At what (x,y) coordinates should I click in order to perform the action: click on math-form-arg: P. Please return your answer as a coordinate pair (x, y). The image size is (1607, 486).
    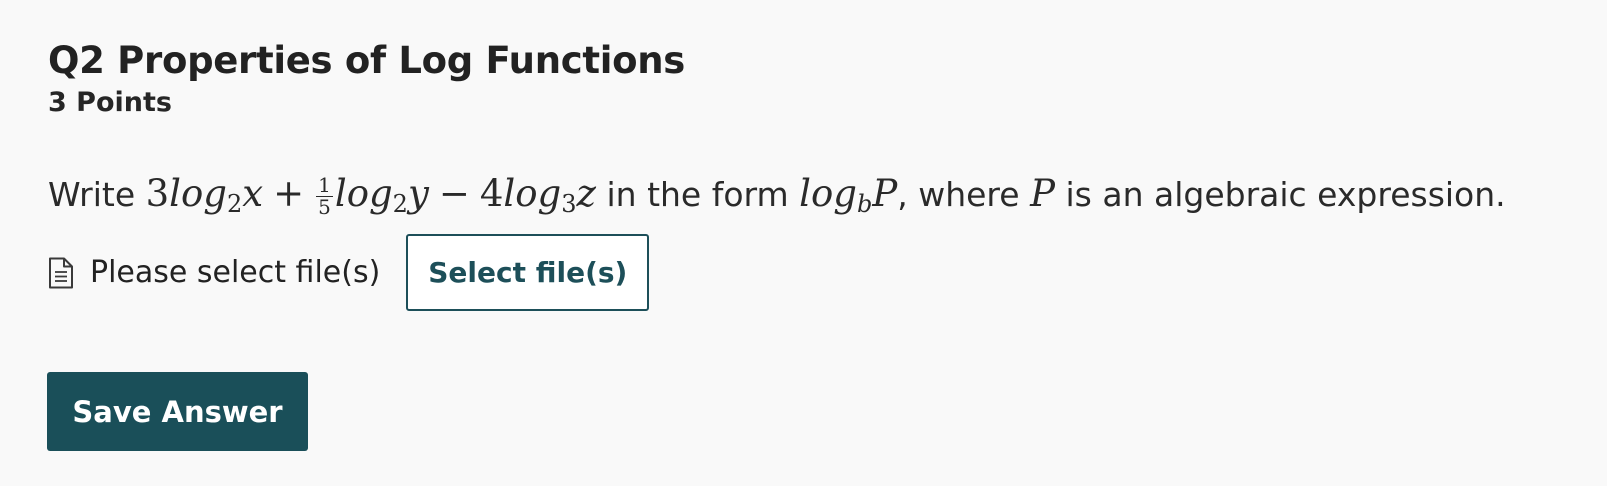
    Looking at the image, I should click on (885, 193).